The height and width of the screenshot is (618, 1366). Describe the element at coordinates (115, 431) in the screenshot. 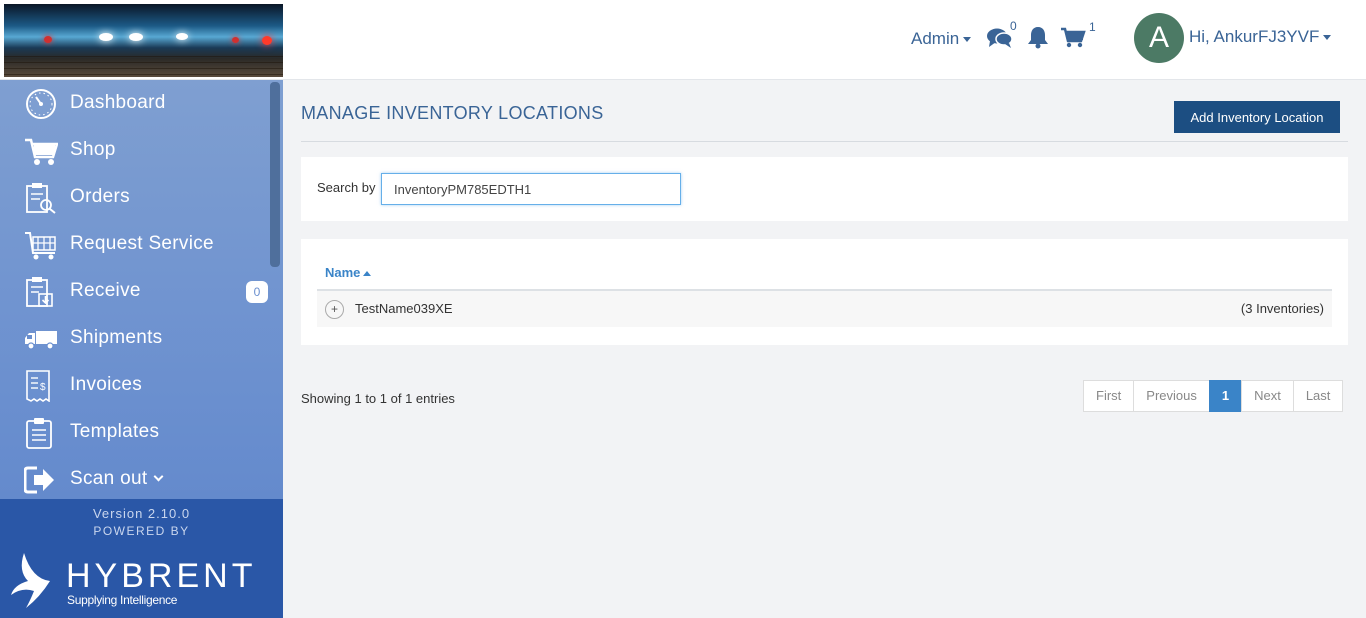

I see `sidebar-item-label: Templates` at that location.